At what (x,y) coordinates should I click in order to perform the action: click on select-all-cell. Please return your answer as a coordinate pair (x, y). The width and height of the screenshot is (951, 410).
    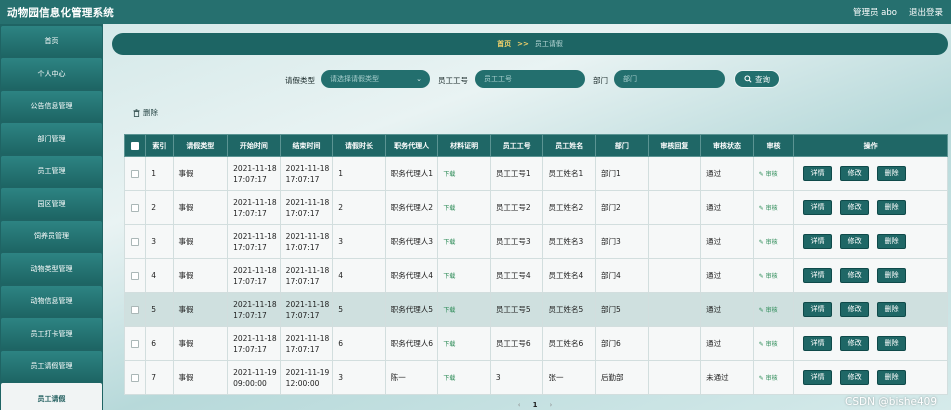
    Looking at the image, I should click on (135, 145).